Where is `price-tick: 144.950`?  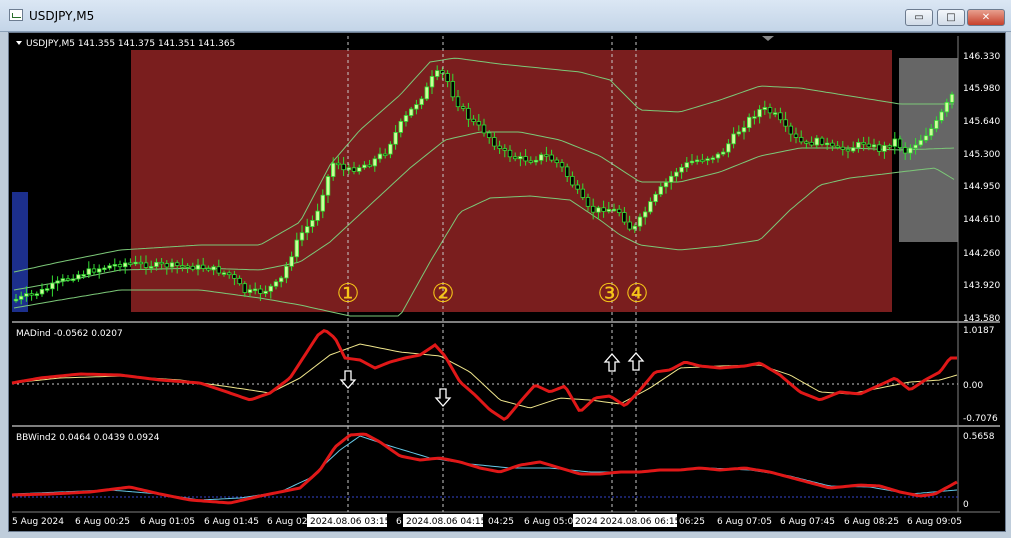
price-tick: 144.950 is located at coordinates (981, 187).